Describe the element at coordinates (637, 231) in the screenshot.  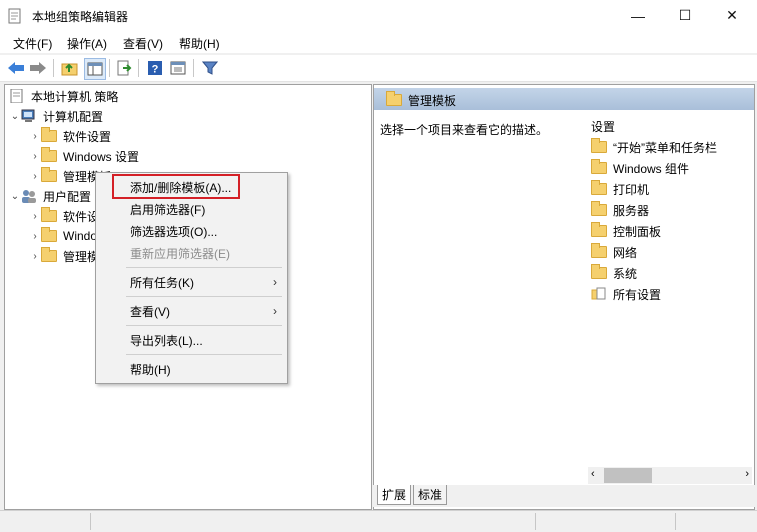
I see `list-item-label: 控制面板` at that location.